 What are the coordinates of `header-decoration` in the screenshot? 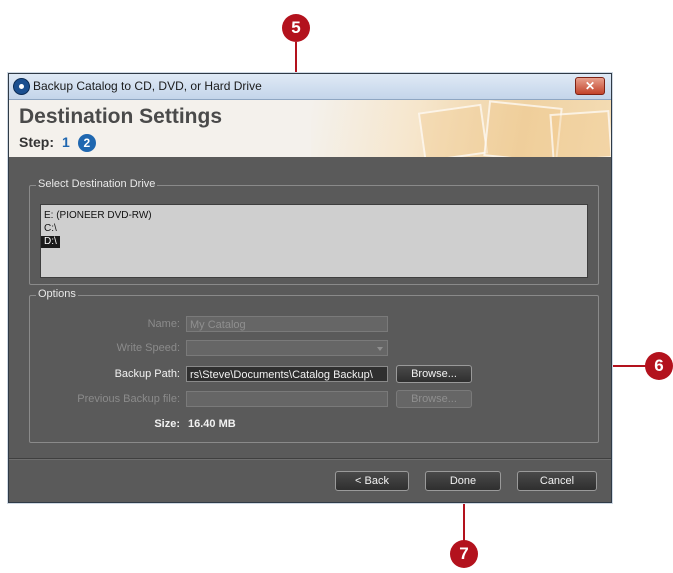 It's located at (461, 128).